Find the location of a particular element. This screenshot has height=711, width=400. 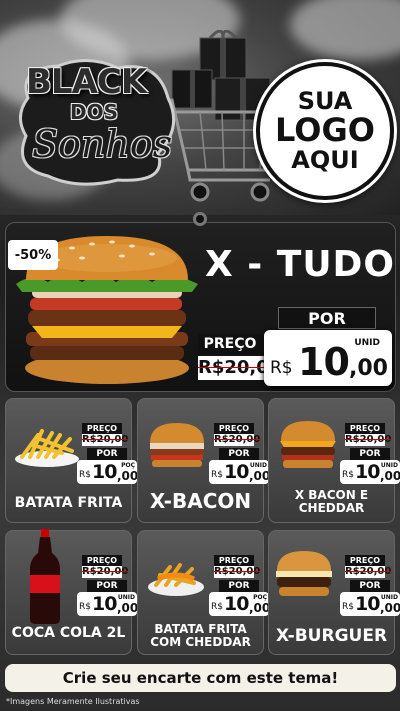

product-card: PREÇO R$20,00 POR R$ 10,00 UNID COCA COLA 2L is located at coordinates (71, 592).